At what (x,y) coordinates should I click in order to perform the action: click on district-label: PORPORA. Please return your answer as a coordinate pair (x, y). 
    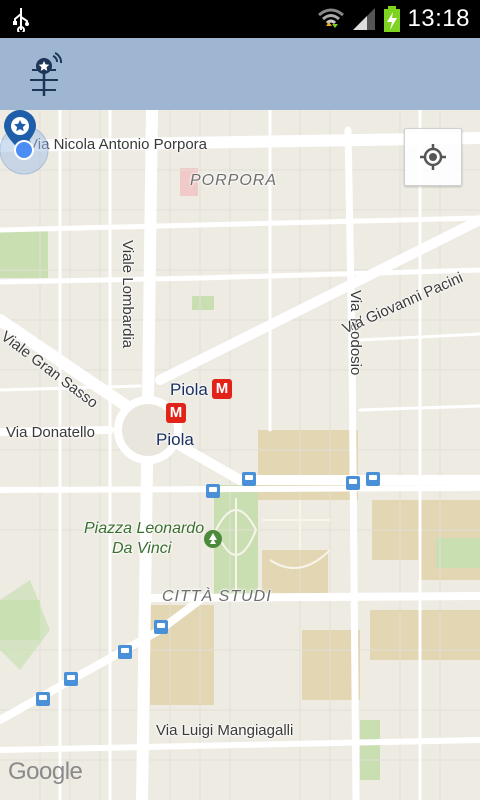
    Looking at the image, I should click on (234, 180).